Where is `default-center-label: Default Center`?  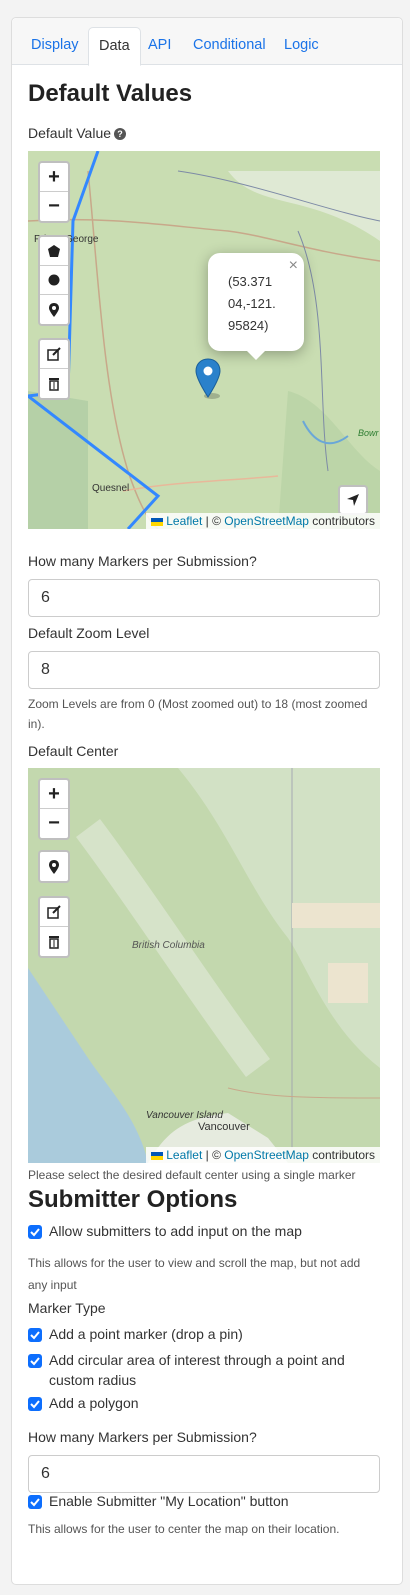 default-center-label: Default Center is located at coordinates (73, 751).